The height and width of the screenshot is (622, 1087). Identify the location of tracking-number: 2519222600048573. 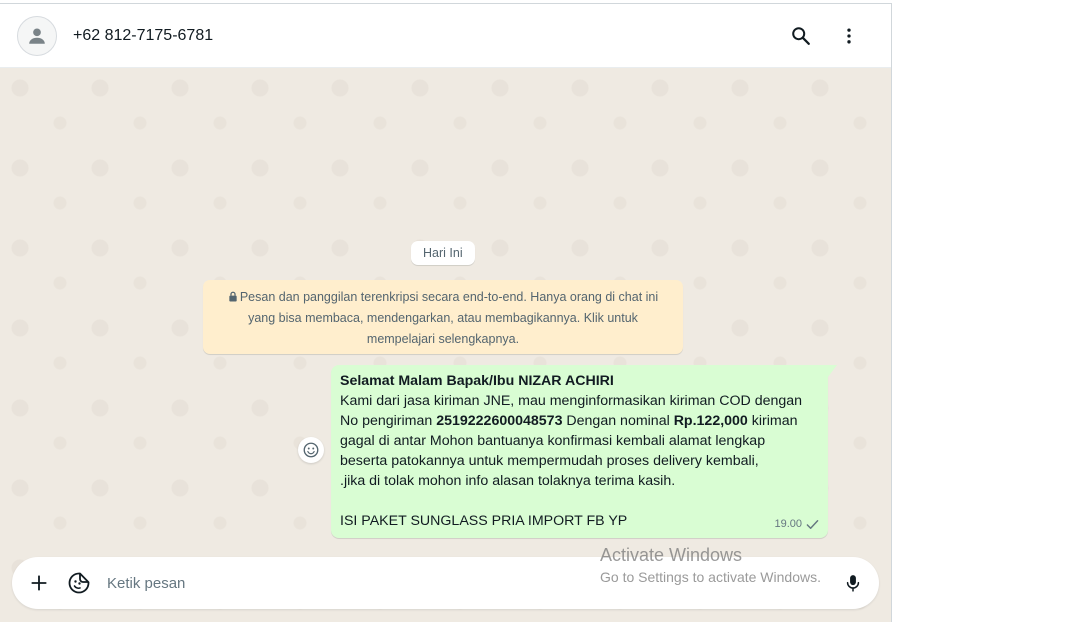
(499, 421).